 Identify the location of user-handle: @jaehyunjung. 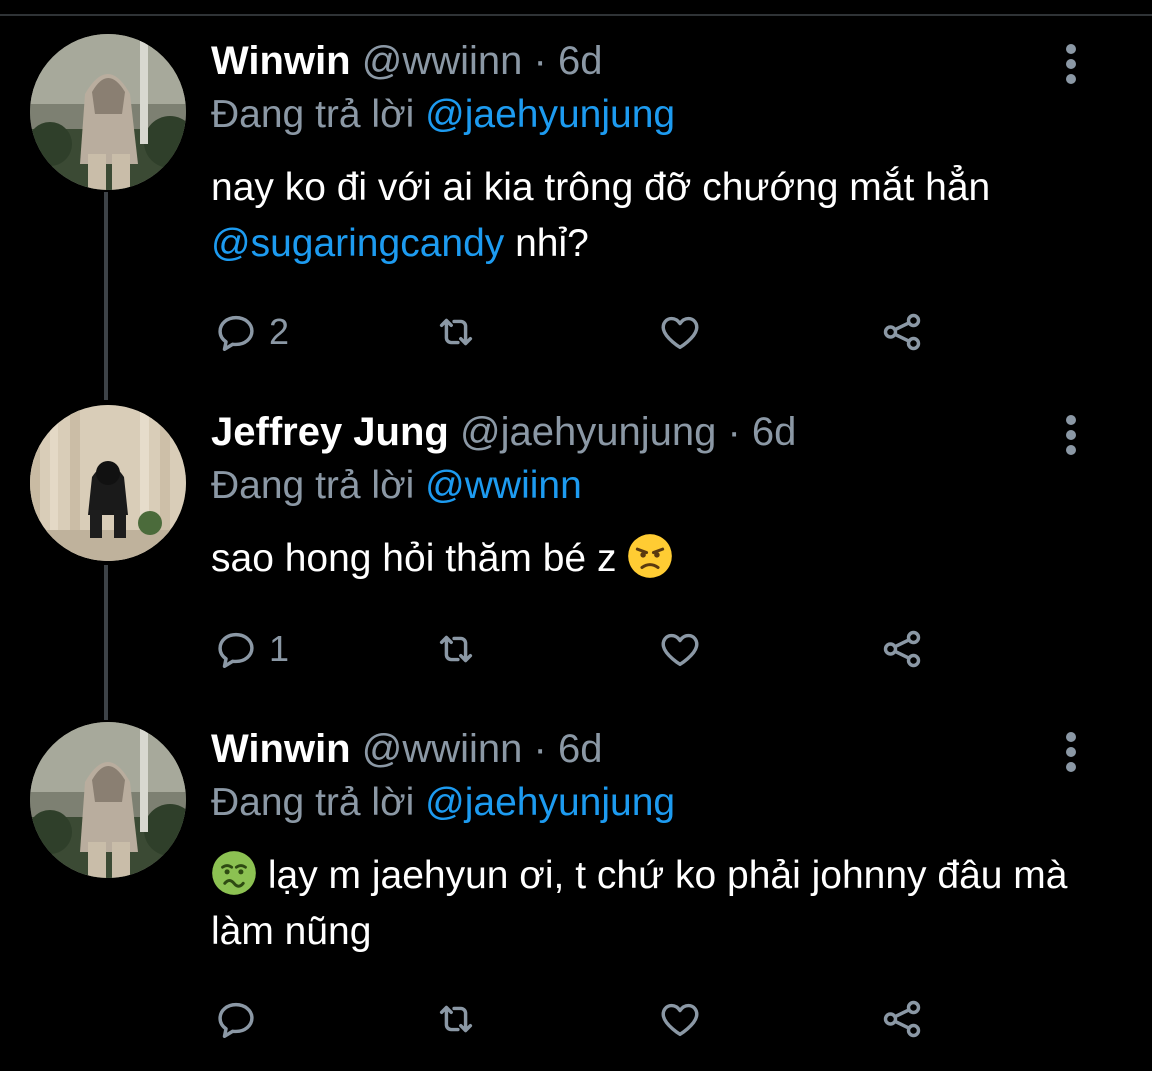
(588, 432).